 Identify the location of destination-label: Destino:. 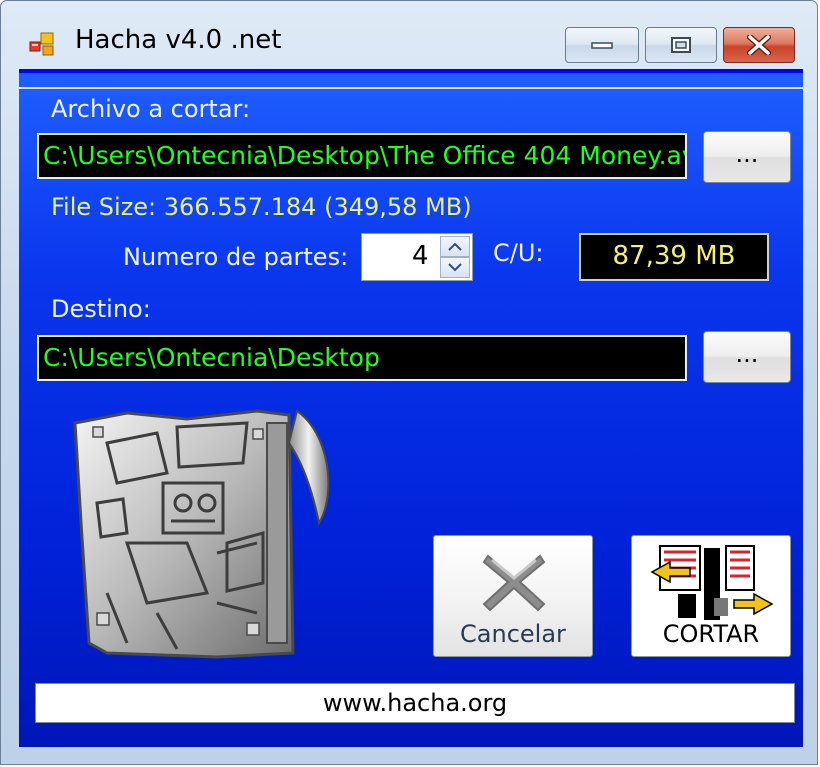
(101, 309).